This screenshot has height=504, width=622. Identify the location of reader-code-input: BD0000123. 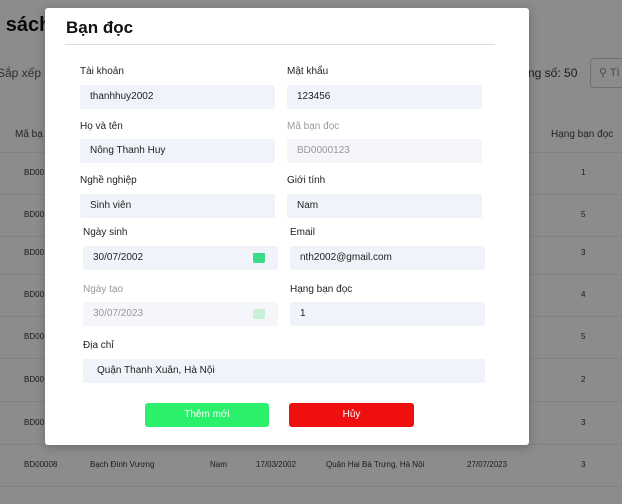
(384, 151).